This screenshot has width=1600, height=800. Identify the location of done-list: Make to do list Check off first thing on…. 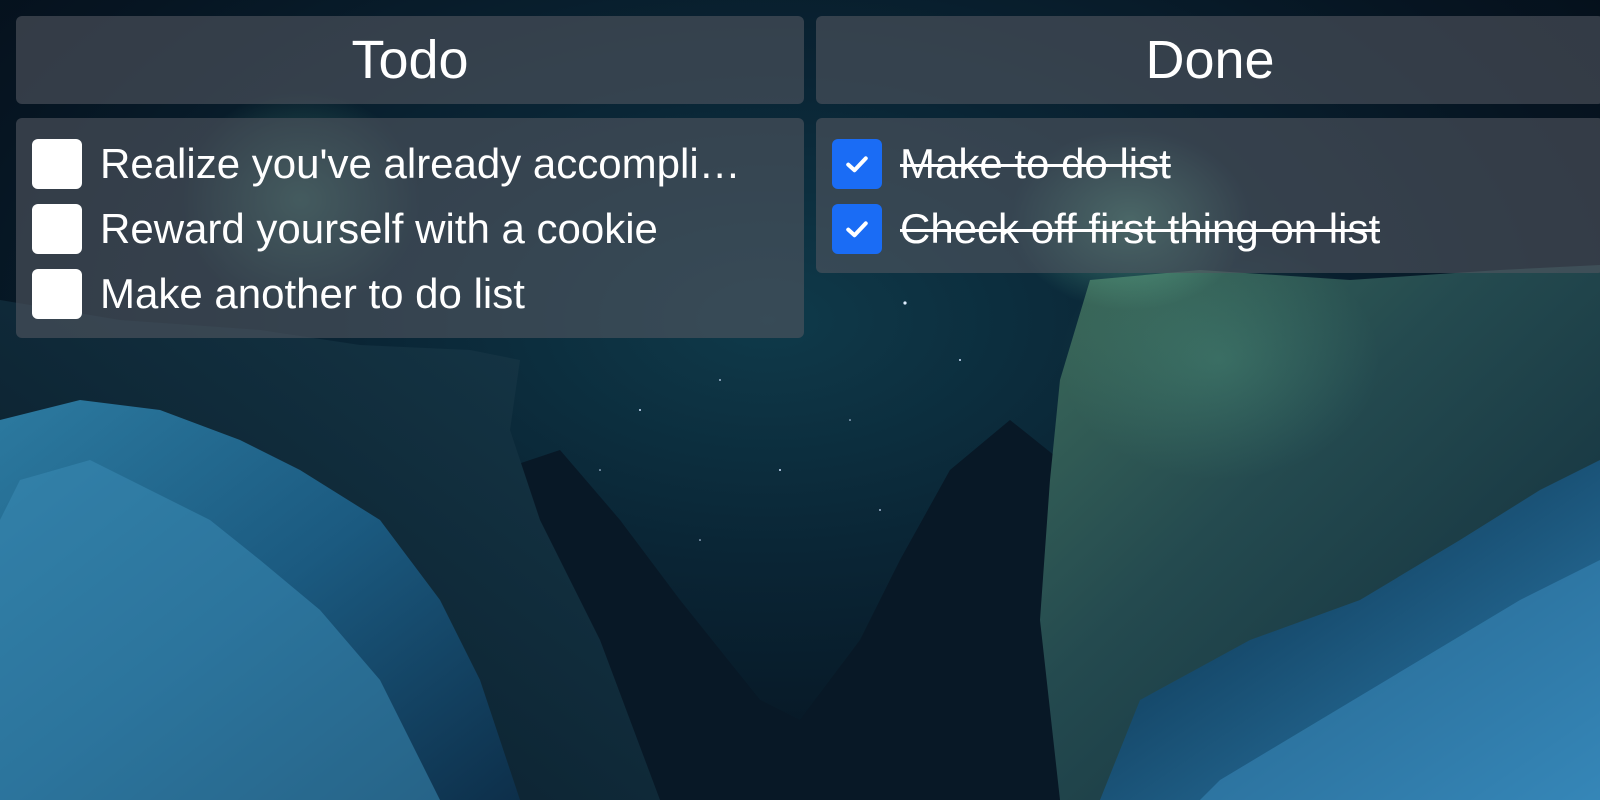
(1208, 195).